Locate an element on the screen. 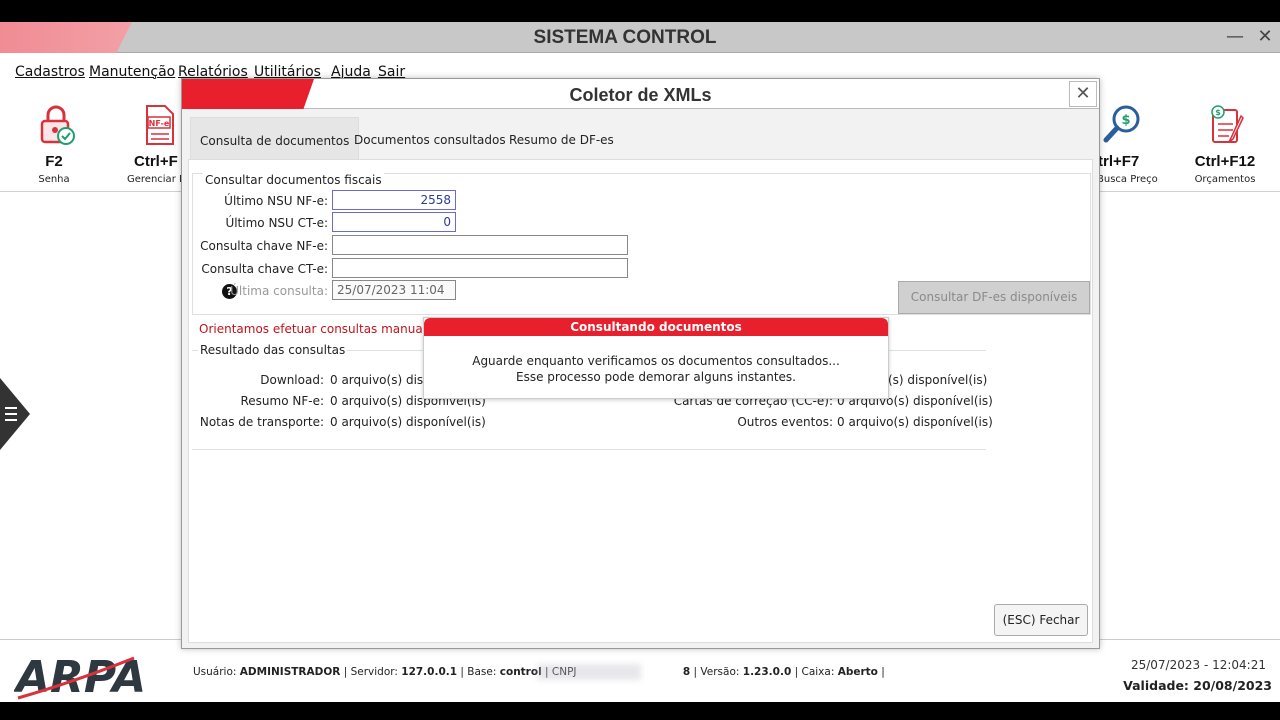 The height and width of the screenshot is (720, 1280). dialog-title-bar: Coletor de XMLs ✕ is located at coordinates (640, 94).